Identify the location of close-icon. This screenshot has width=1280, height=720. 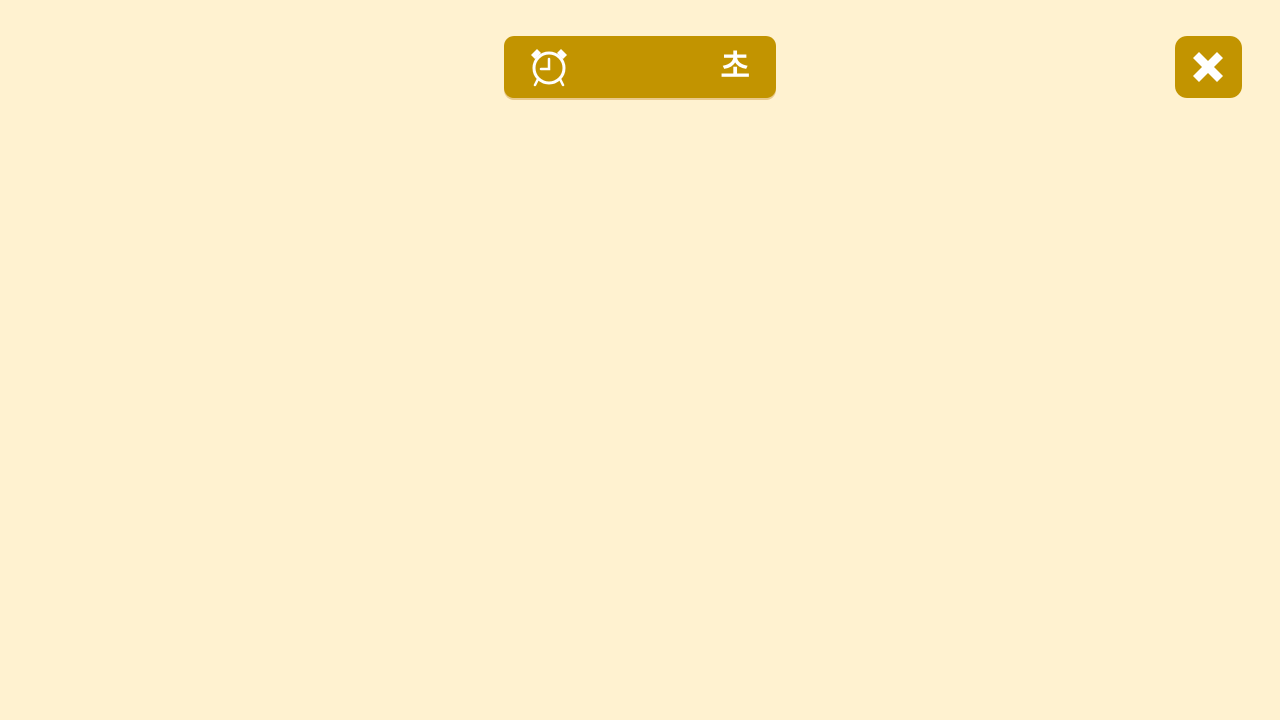
(1208, 67).